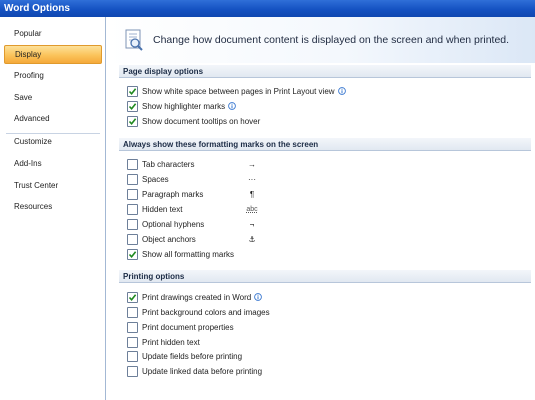 This screenshot has height=400, width=535. What do you see at coordinates (162, 209) in the screenshot?
I see `label-hidden-text: Hidden text` at bounding box center [162, 209].